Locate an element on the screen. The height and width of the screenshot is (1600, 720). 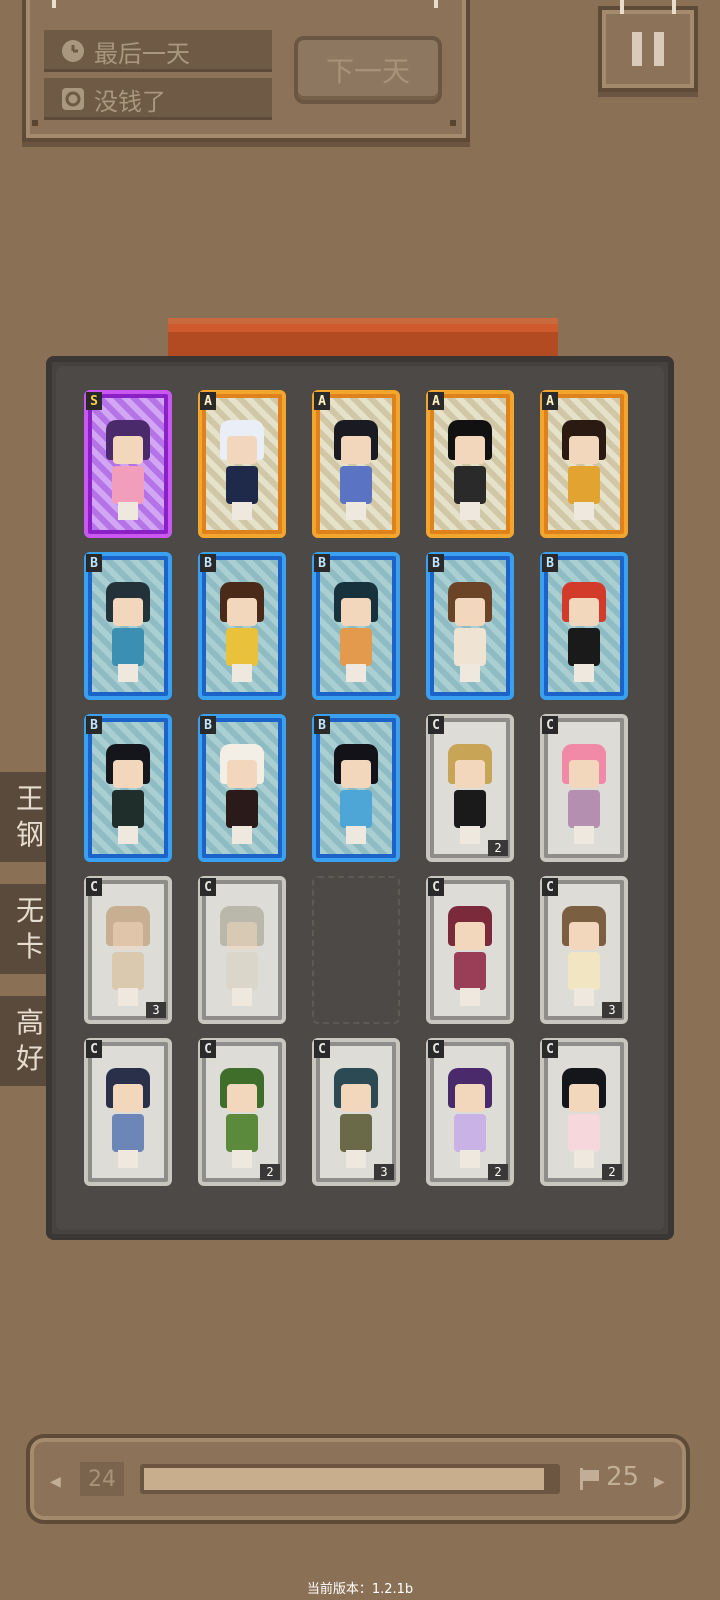
status-panel: 最后一天 没钱了 下一天 is located at coordinates (246, 71).